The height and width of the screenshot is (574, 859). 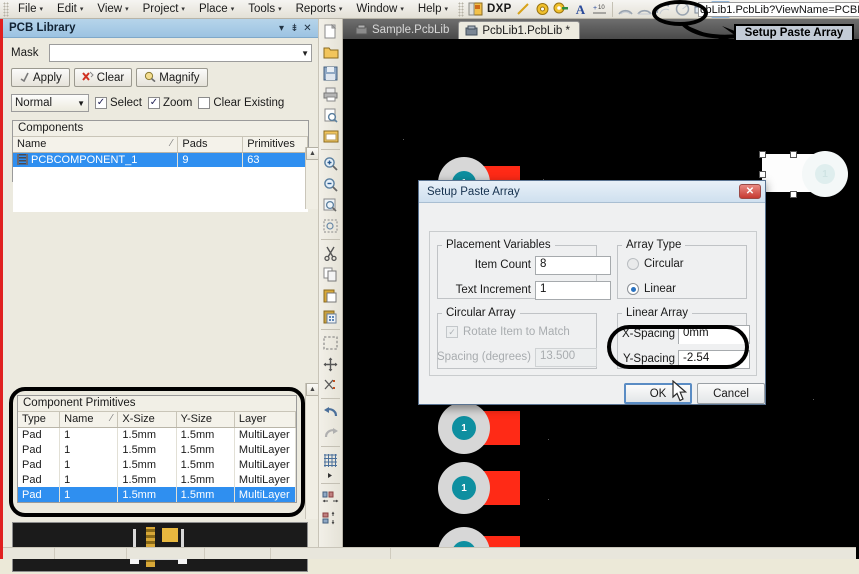 What do you see at coordinates (377, 8) in the screenshot?
I see `menu-window-label: Window` at bounding box center [377, 8].